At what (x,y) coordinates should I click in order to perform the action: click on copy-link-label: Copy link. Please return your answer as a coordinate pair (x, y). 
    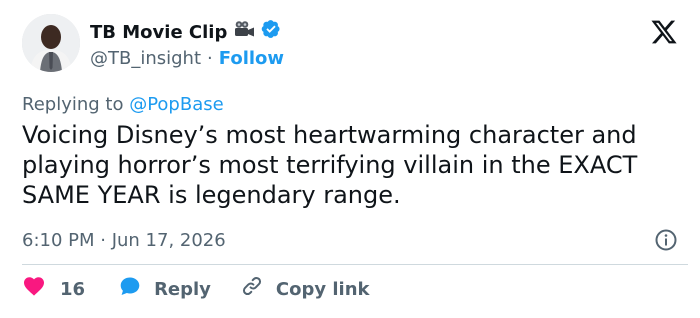
    Looking at the image, I should click on (322, 289).